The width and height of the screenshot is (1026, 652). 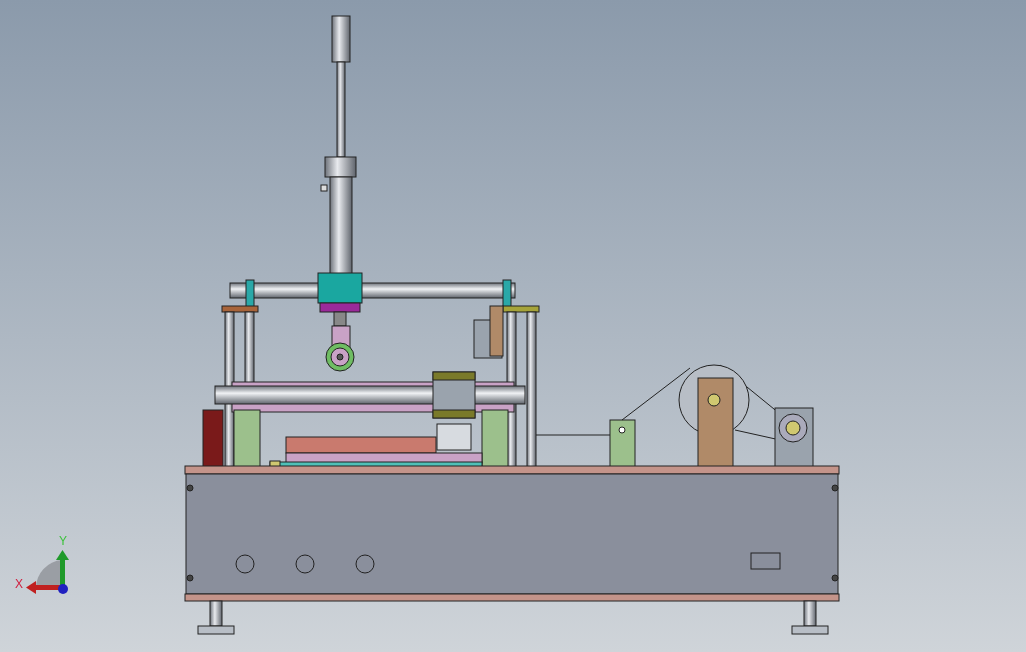 I want to click on x-axis-label: X, so click(x=19, y=584).